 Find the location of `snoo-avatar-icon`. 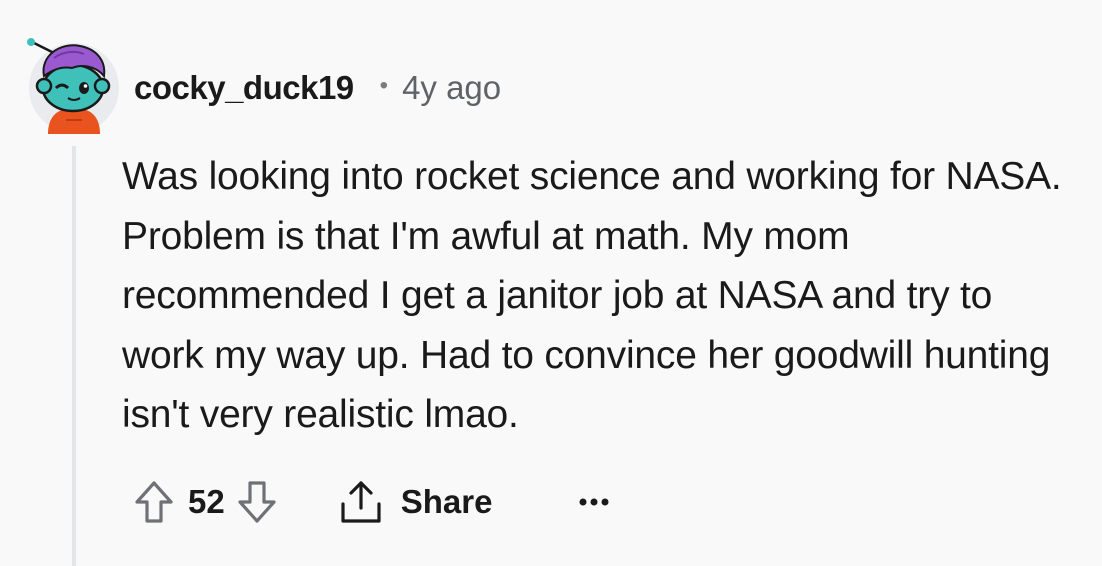

snoo-avatar-icon is located at coordinates (73, 86).